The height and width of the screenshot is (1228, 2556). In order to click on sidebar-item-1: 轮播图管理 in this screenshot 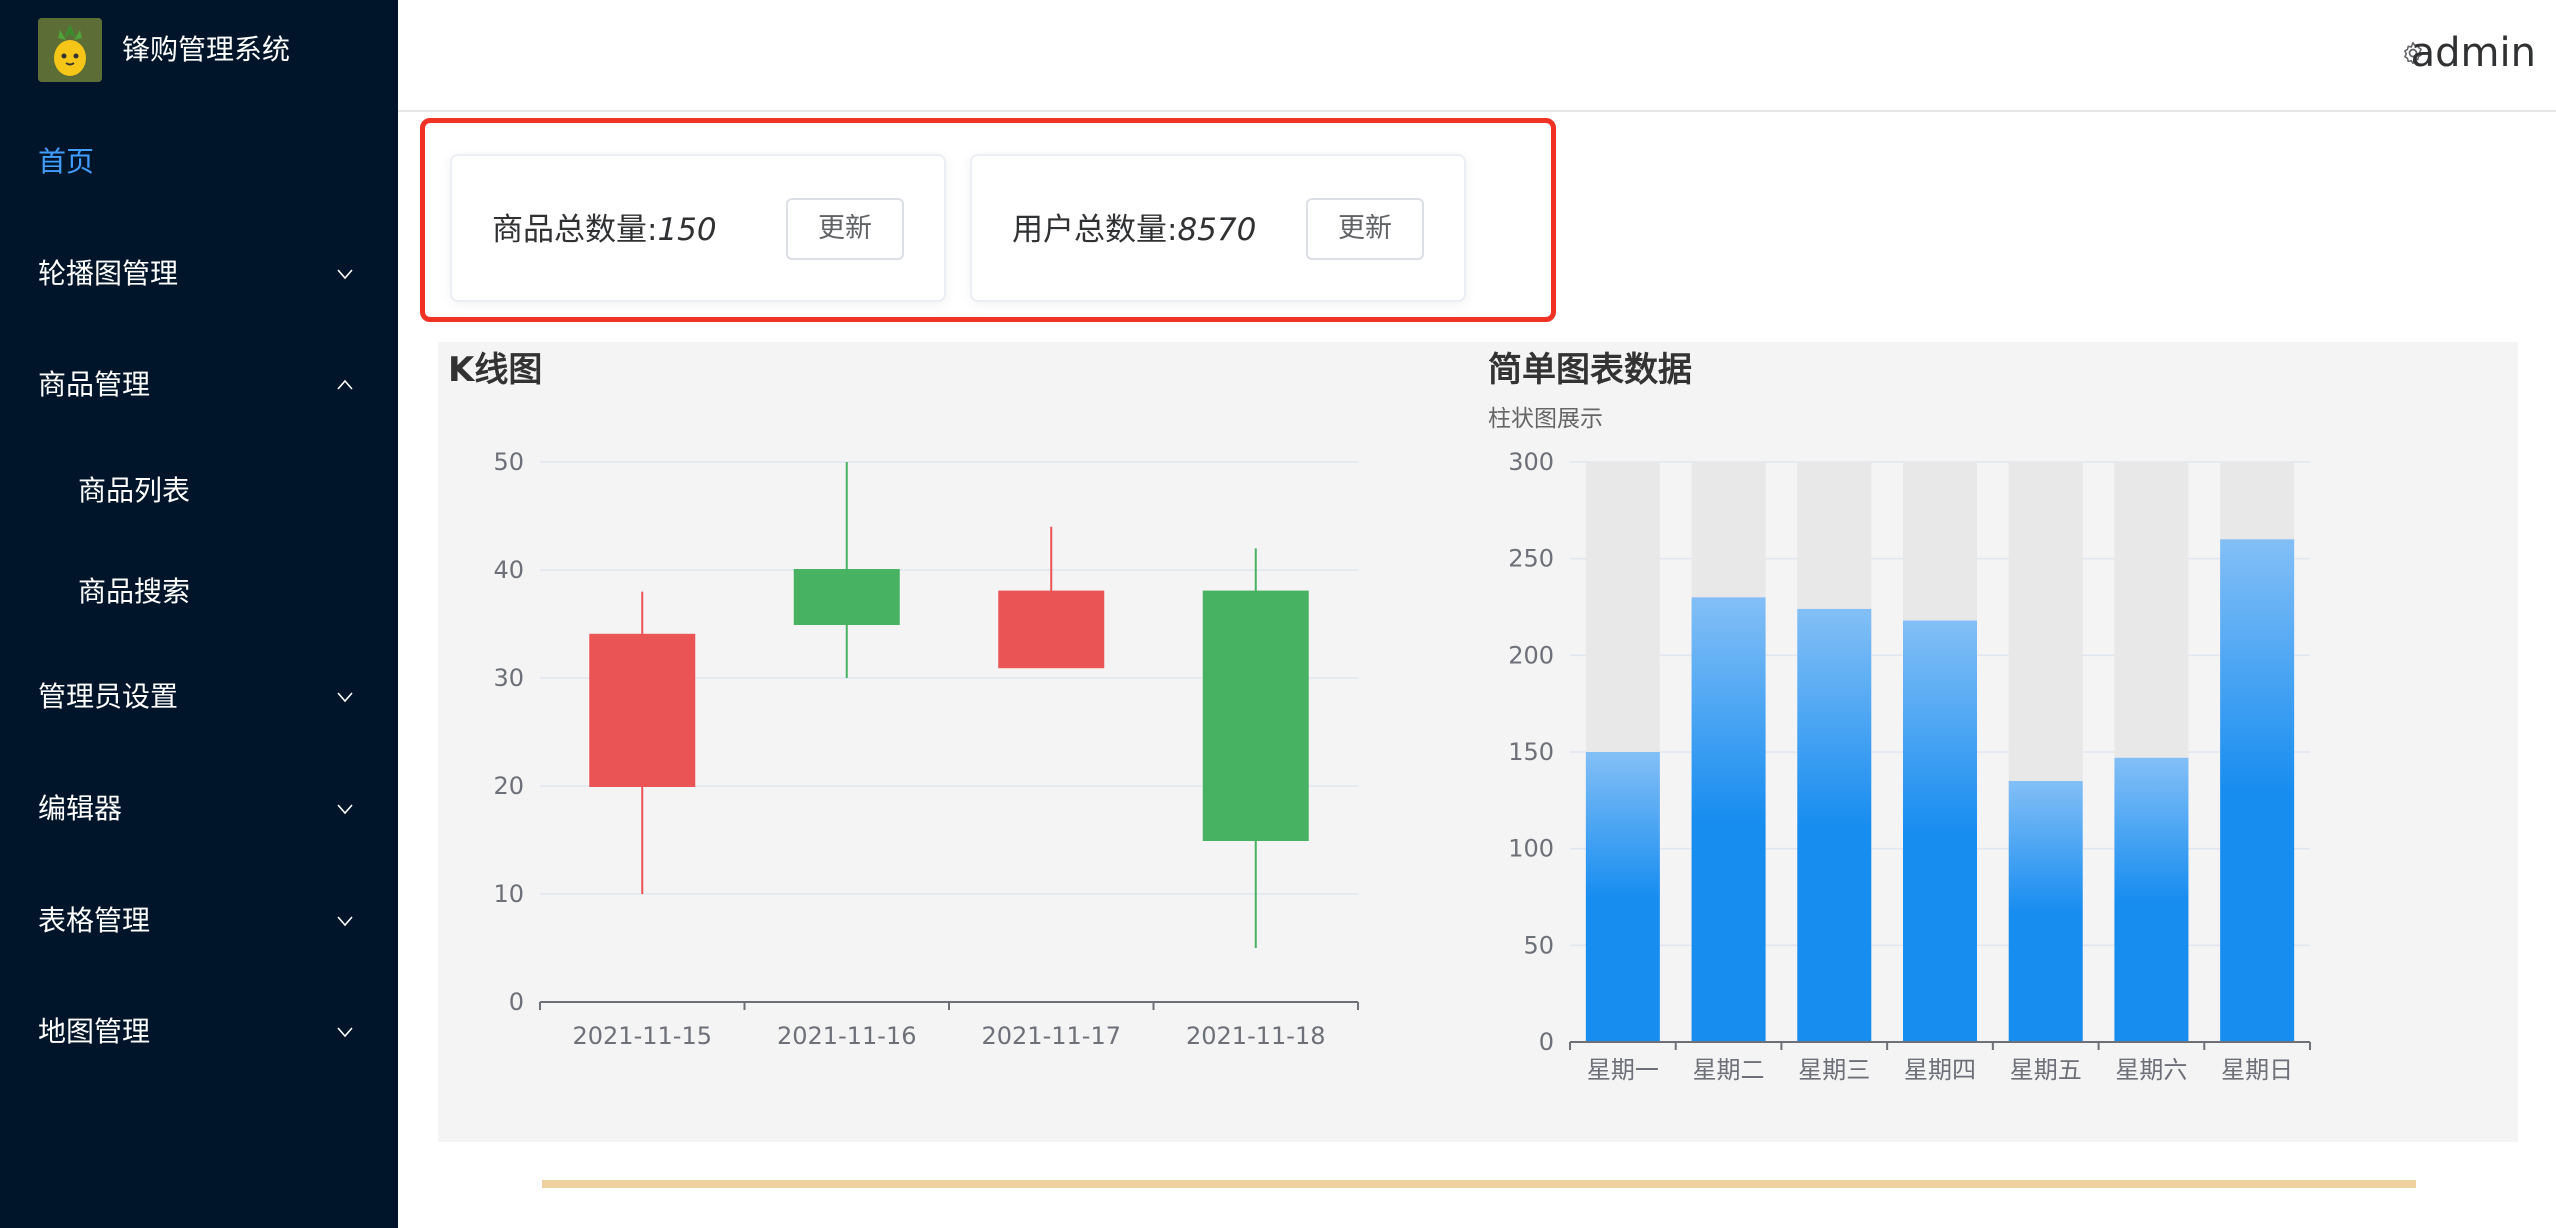, I will do `click(199, 274)`.